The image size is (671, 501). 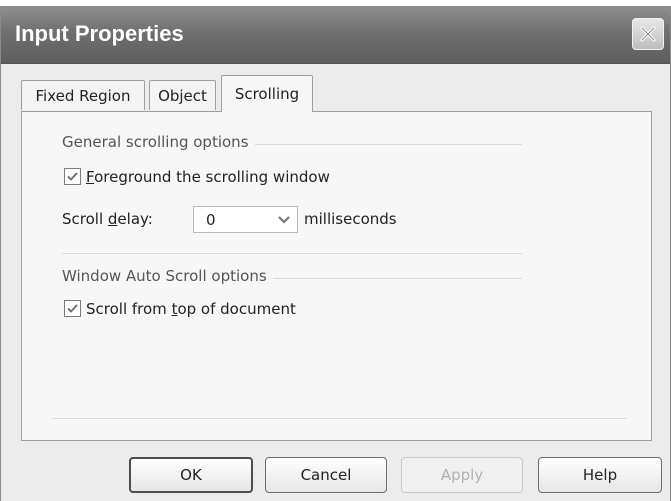 I want to click on scroll-from-top-label: Scroll from top of document, so click(x=191, y=309).